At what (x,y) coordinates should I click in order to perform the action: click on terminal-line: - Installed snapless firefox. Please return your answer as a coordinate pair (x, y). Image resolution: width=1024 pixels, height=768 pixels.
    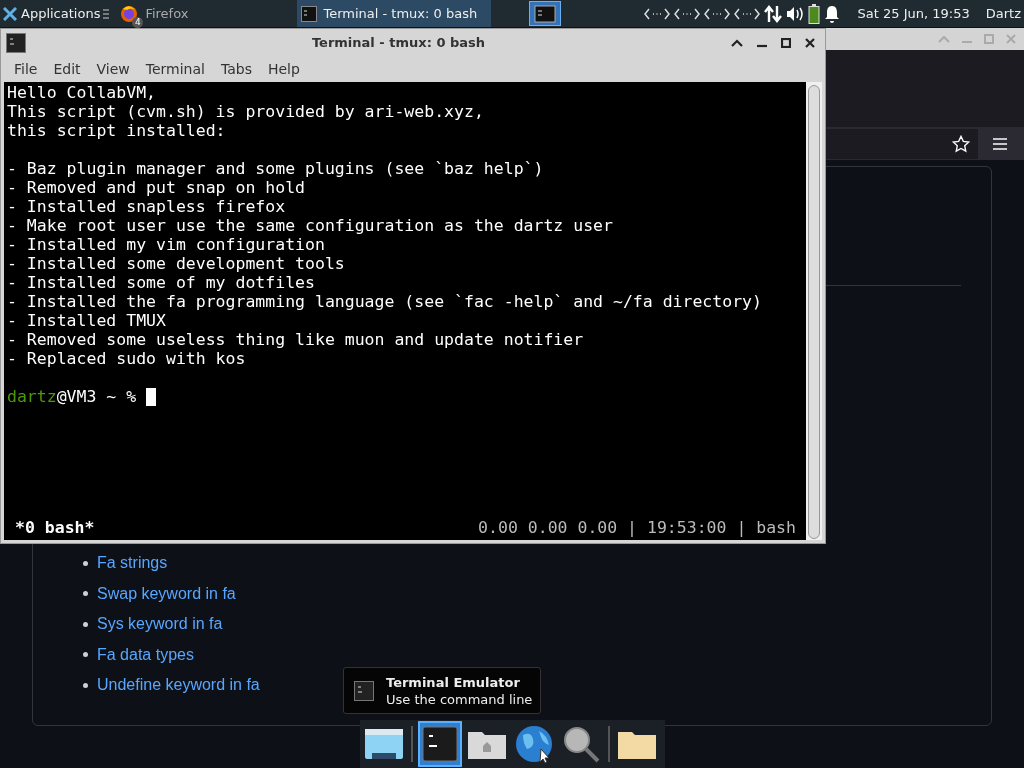
    Looking at the image, I should click on (147, 206).